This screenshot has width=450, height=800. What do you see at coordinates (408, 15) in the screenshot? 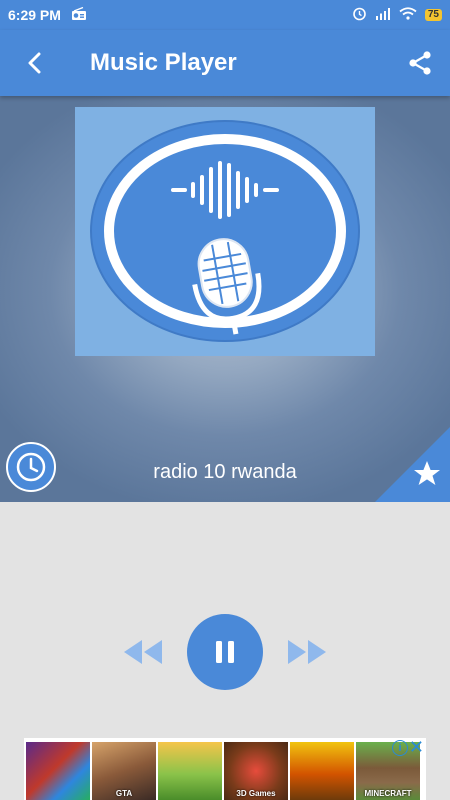
I see `wifi-icon` at bounding box center [408, 15].